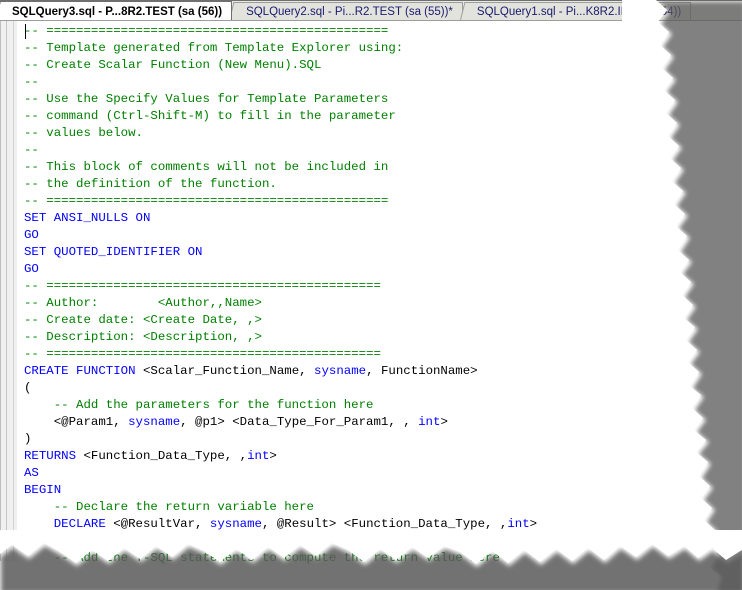 This screenshot has height=590, width=742. I want to click on code-token: ), so click(28, 439).